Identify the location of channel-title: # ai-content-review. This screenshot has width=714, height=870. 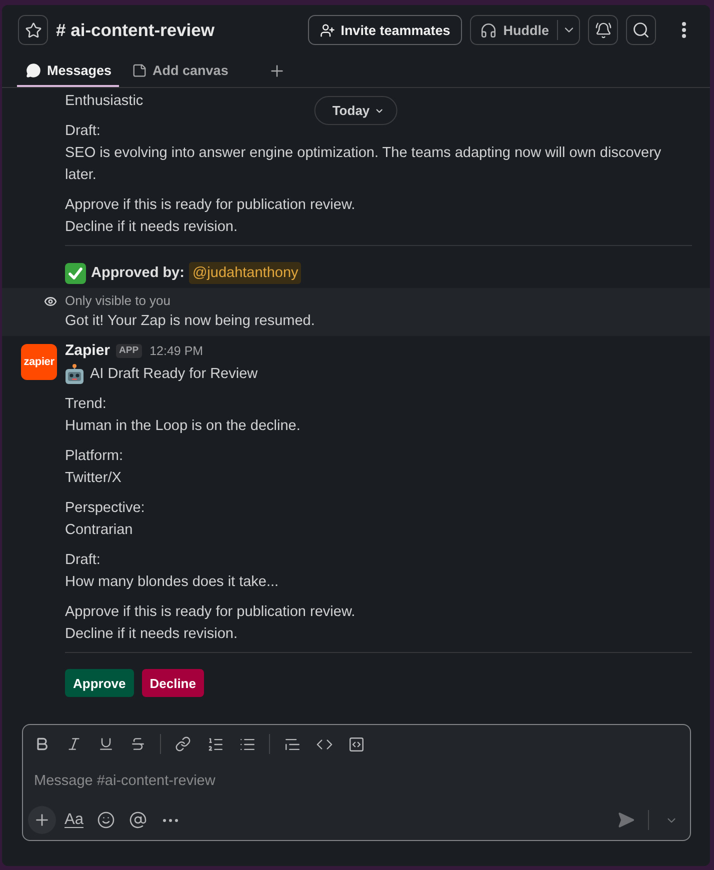
(135, 30).